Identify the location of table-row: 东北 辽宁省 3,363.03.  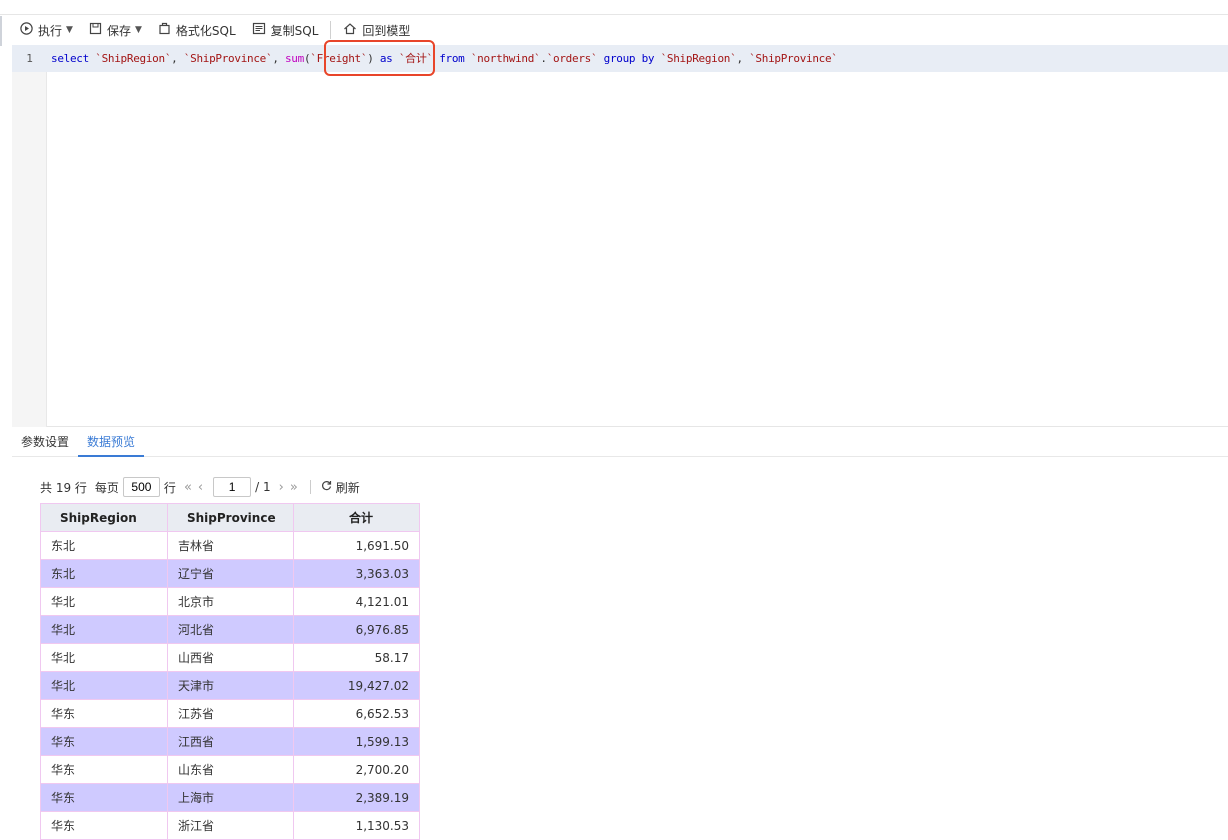
(230, 573).